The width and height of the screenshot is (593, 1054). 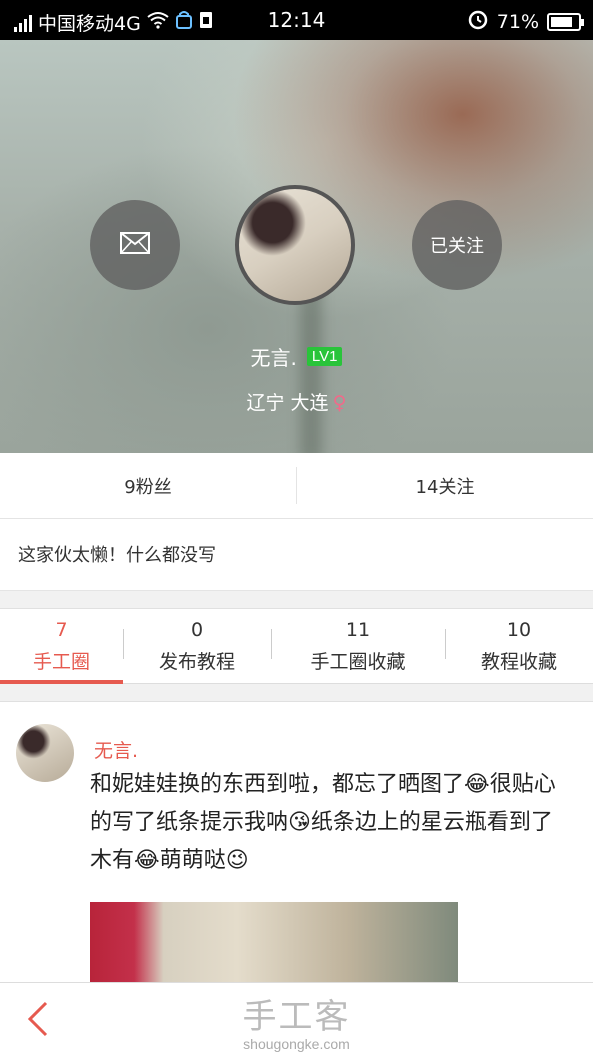 I want to click on avatar, so click(x=45, y=753).